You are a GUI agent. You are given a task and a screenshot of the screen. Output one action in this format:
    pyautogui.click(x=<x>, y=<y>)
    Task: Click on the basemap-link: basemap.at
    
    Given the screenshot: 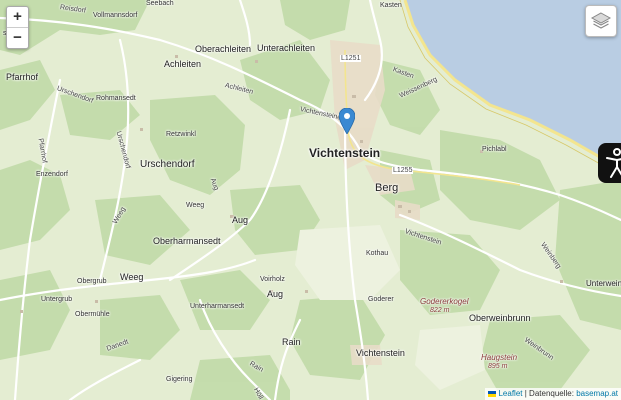 What is the action you would take?
    pyautogui.click(x=597, y=393)
    